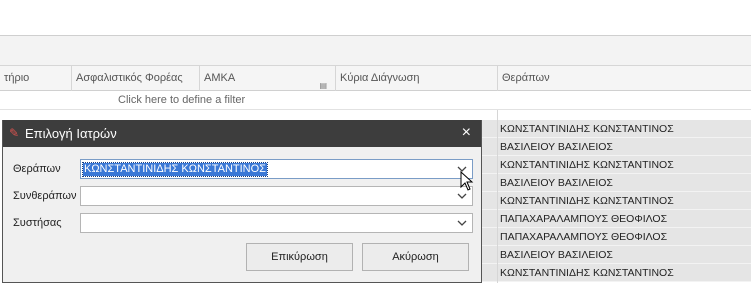  I want to click on recommender-value, so click(84, 223).